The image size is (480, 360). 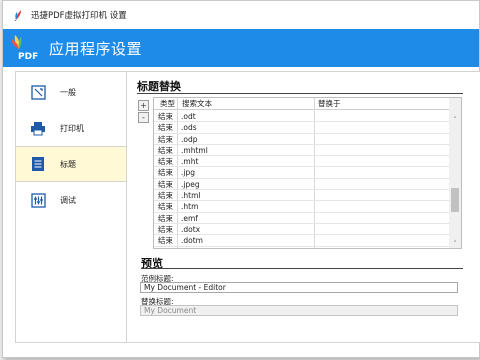 What do you see at coordinates (302, 173) in the screenshot?
I see `table-row: 结束 .jpg` at bounding box center [302, 173].